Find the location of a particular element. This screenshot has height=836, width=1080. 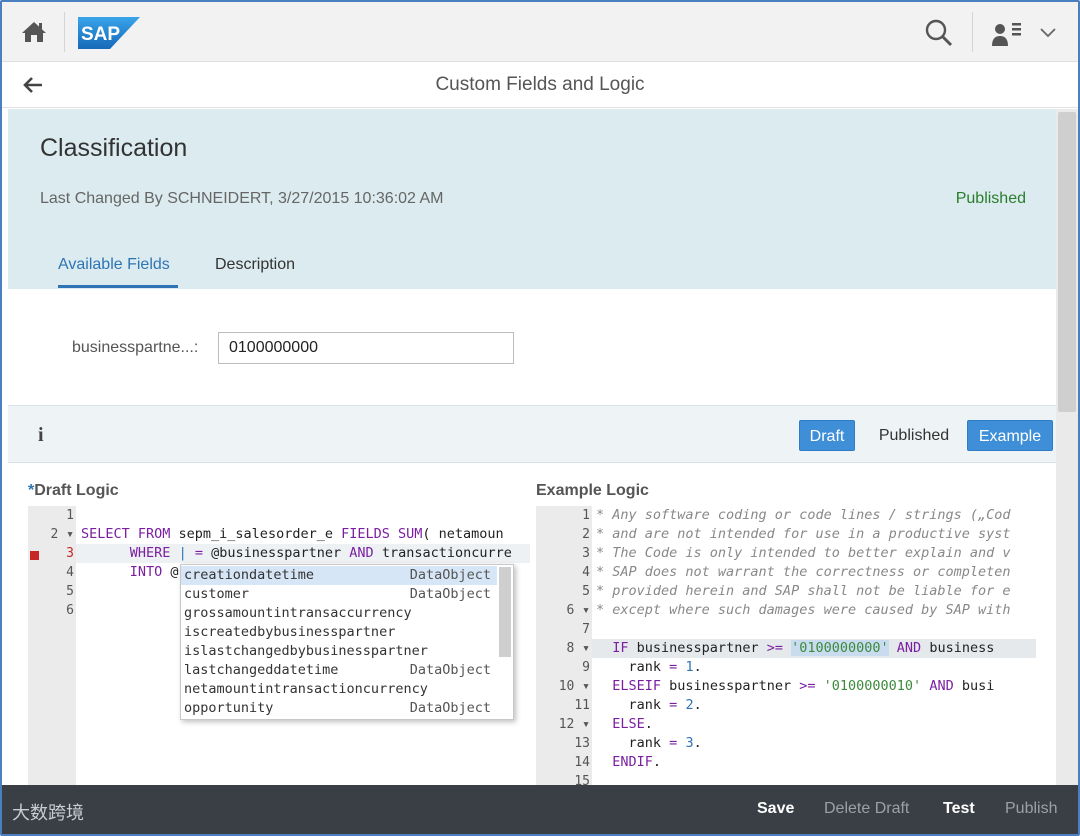

delete-draft-button: Delete Draft is located at coordinates (866, 809).